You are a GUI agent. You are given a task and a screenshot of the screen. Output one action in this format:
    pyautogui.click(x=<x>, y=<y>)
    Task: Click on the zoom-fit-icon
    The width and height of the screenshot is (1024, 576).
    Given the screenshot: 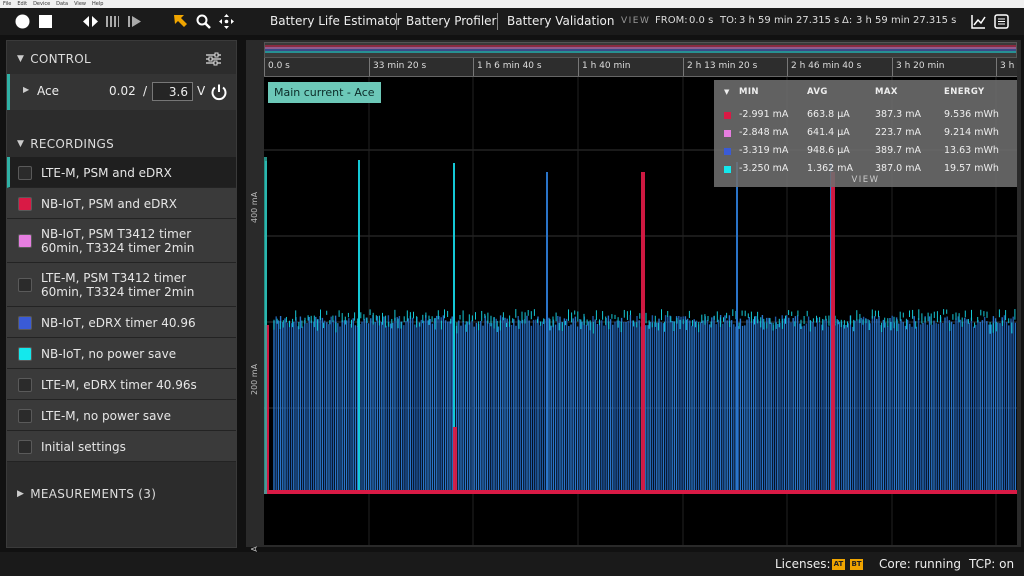 What is the action you would take?
    pyautogui.click(x=90, y=21)
    